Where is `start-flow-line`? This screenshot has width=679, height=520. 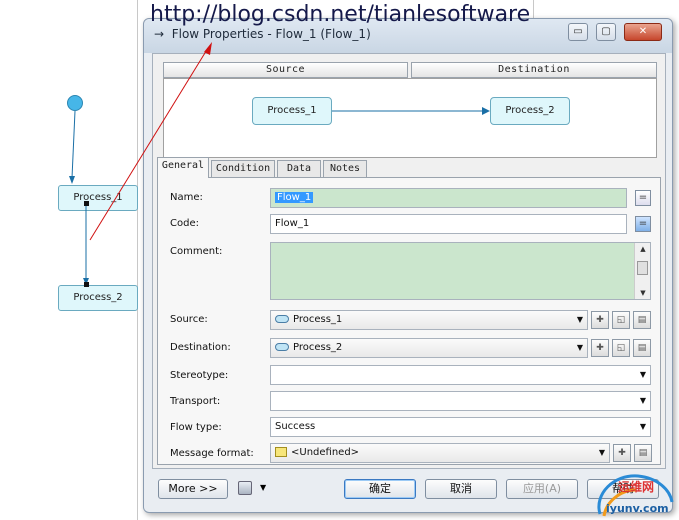 start-flow-line is located at coordinates (73, 144).